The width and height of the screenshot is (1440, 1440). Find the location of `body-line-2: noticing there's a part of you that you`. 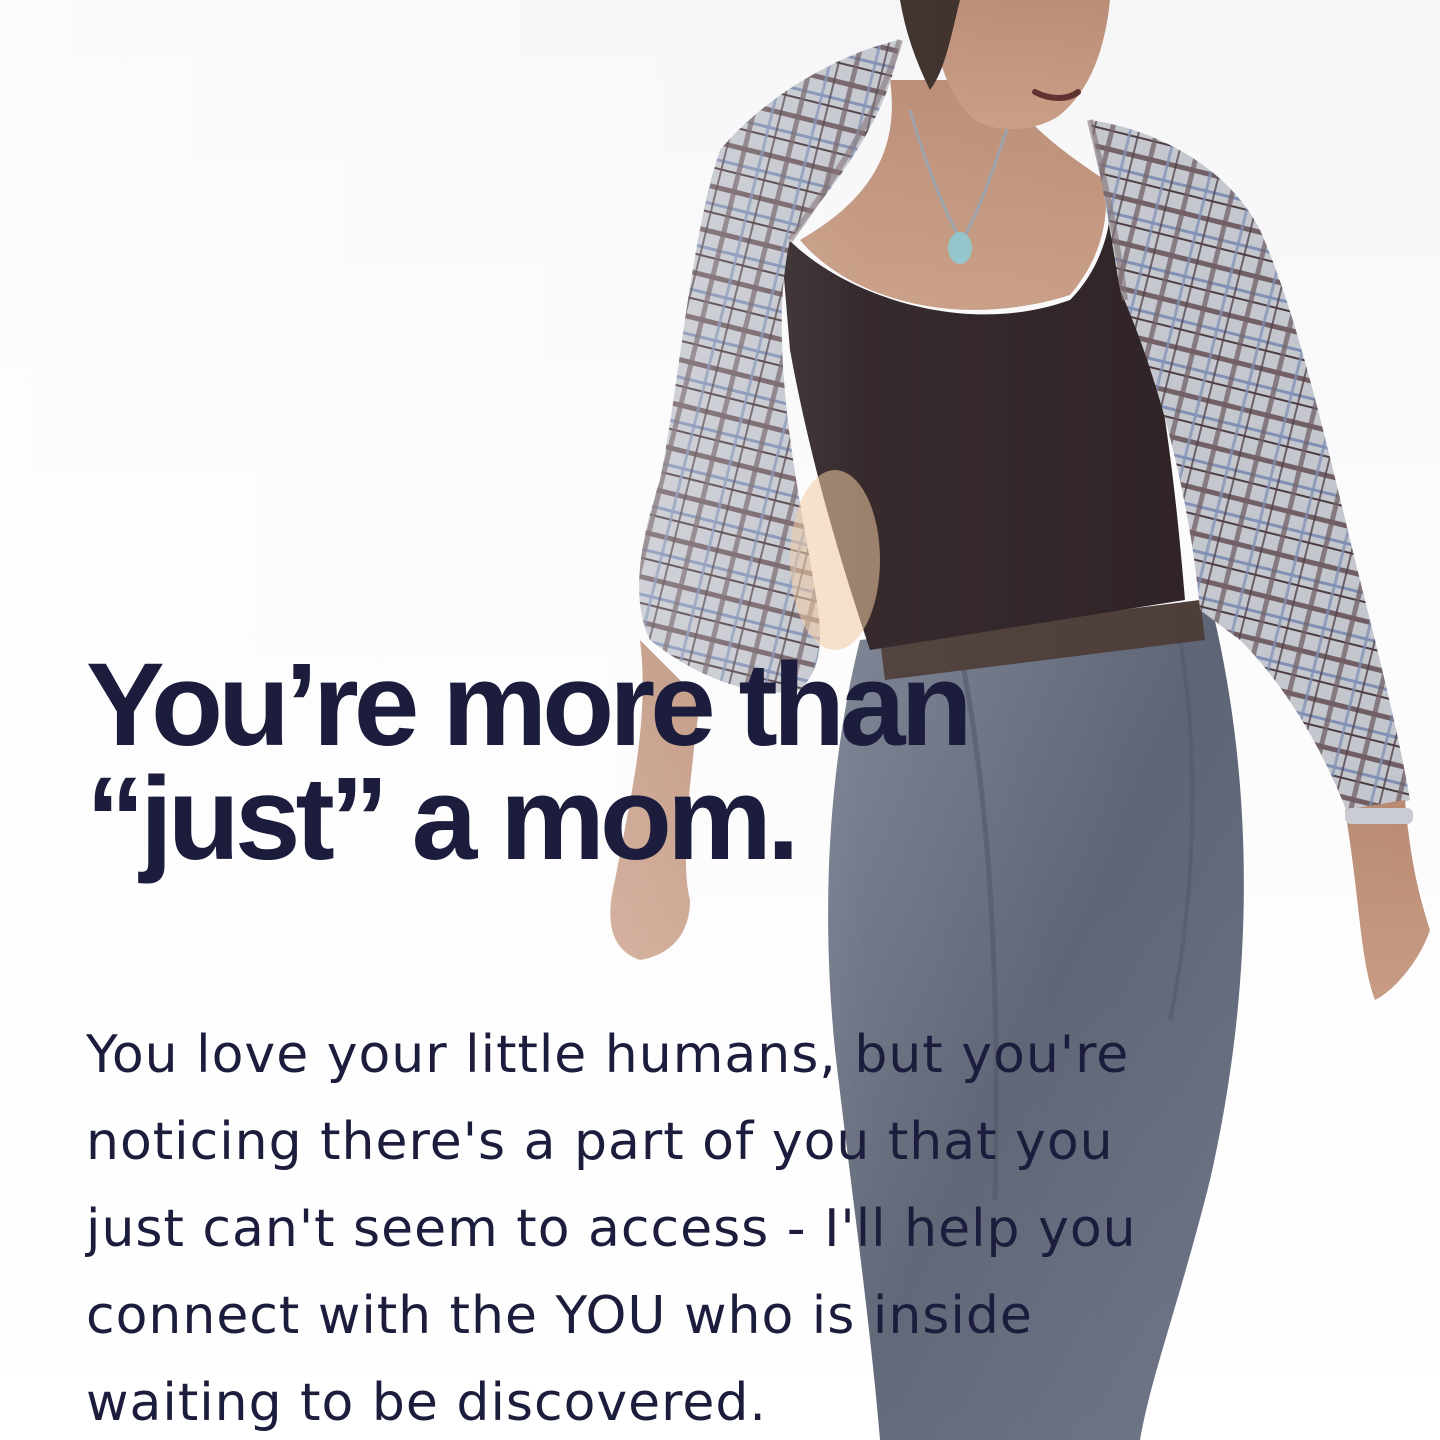

body-line-2: noticing there's a part of you that you is located at coordinates (600, 1142).